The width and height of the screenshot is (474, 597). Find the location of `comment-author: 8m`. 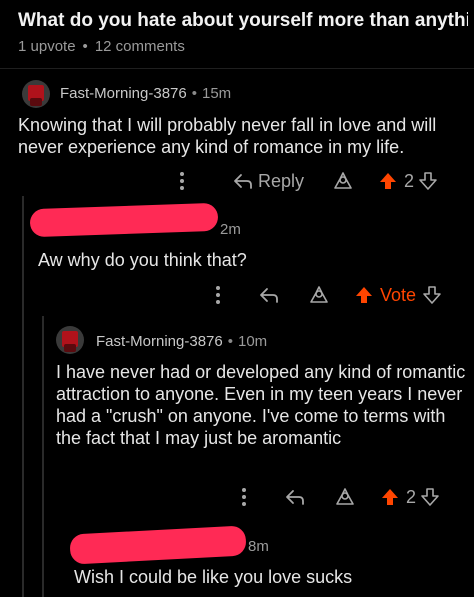

comment-author: 8m is located at coordinates (258, 546).